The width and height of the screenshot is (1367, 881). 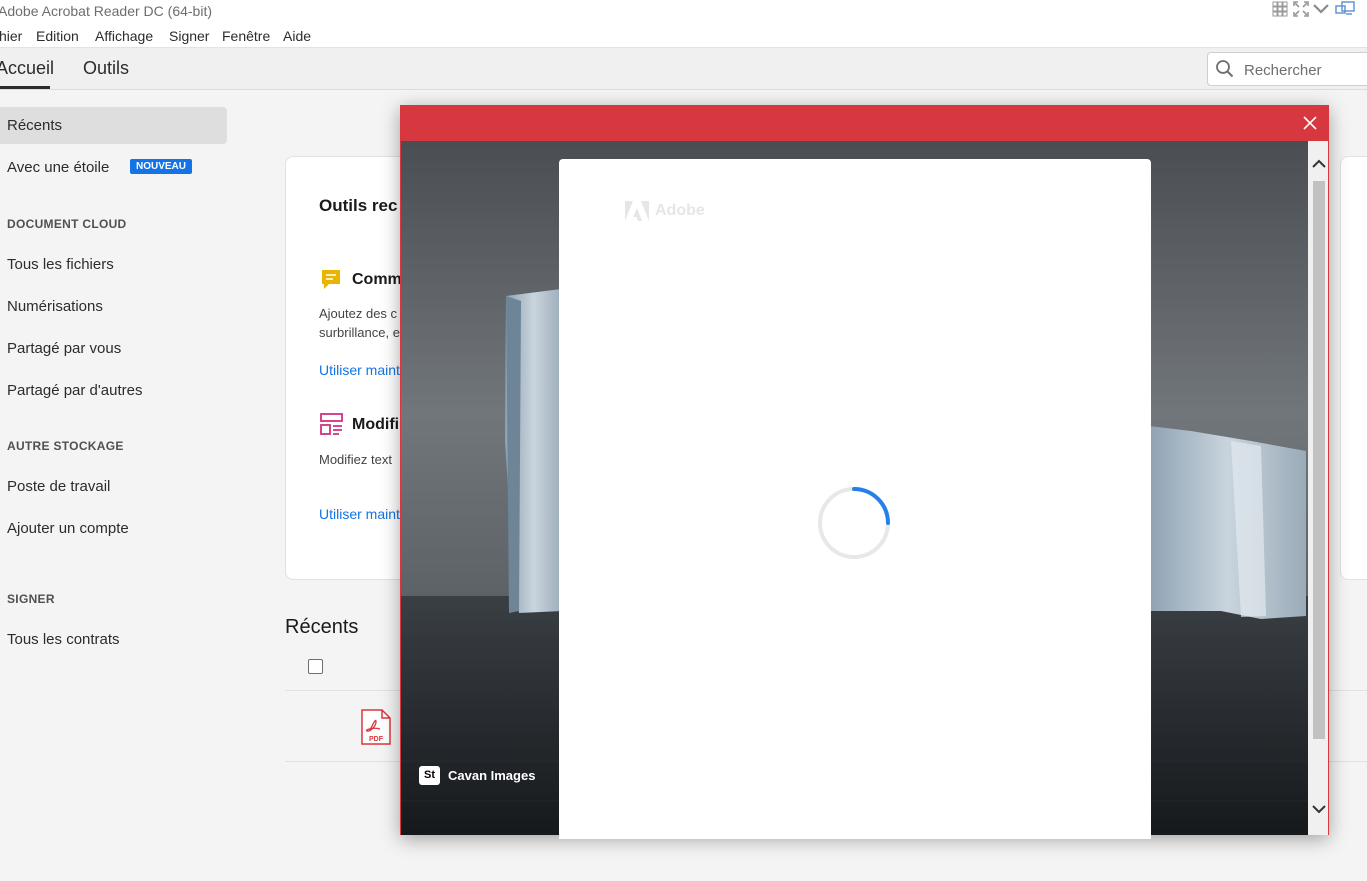 What do you see at coordinates (35, 125) in the screenshot?
I see `sidebar-item-label: Récents` at bounding box center [35, 125].